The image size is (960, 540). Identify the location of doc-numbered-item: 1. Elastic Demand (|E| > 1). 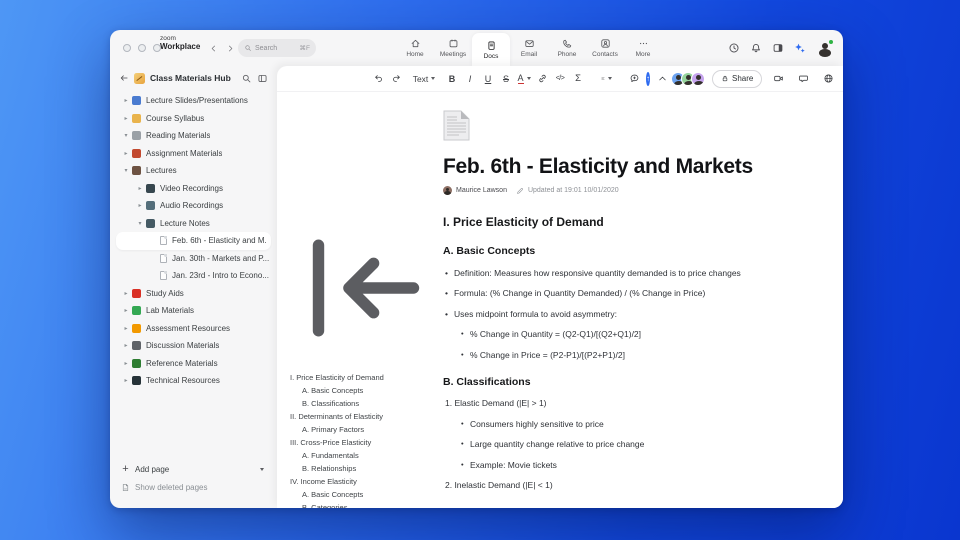
(608, 403).